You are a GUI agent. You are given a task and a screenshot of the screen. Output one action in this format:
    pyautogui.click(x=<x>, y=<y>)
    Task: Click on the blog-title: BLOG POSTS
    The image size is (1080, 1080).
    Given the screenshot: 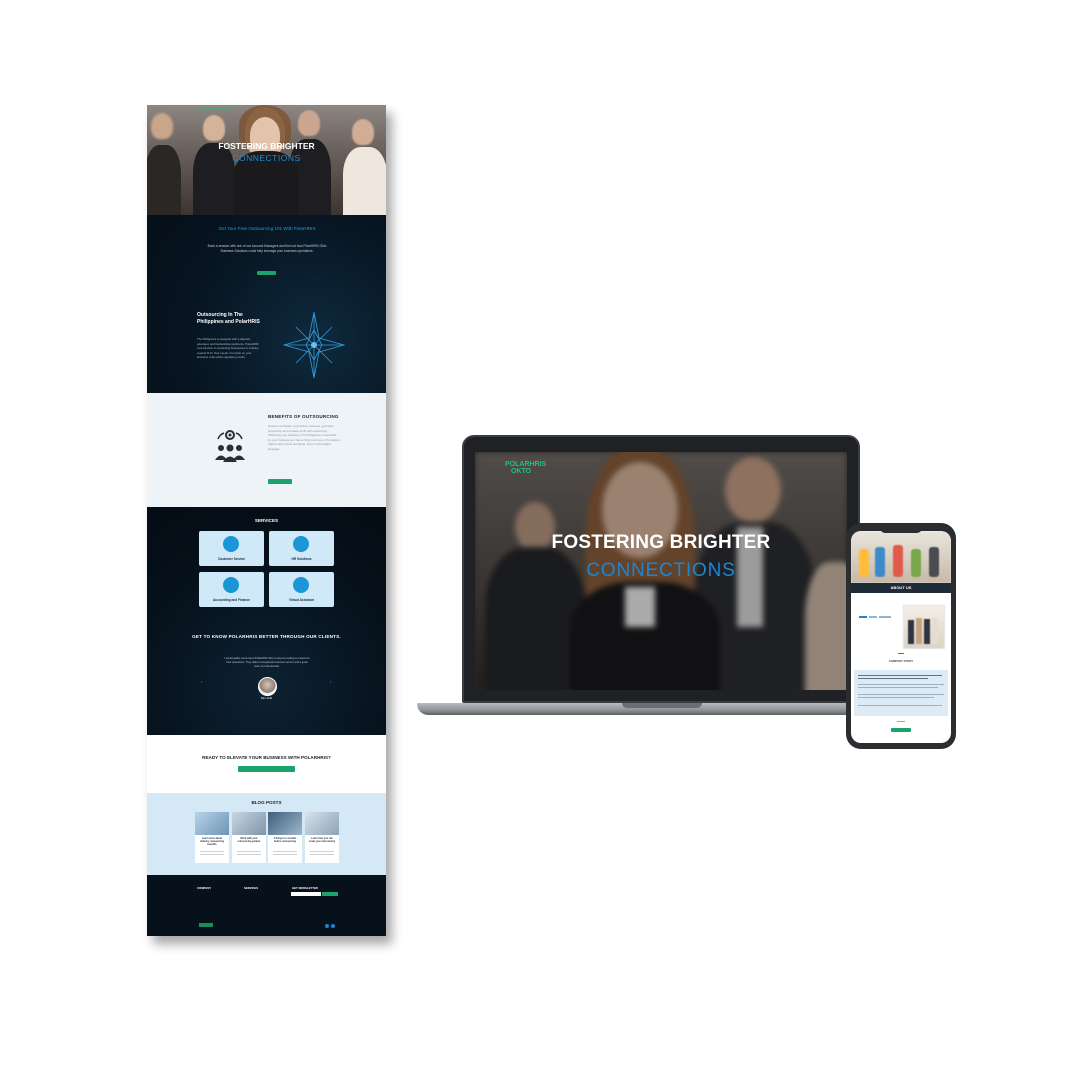 What is the action you would take?
    pyautogui.click(x=266, y=802)
    